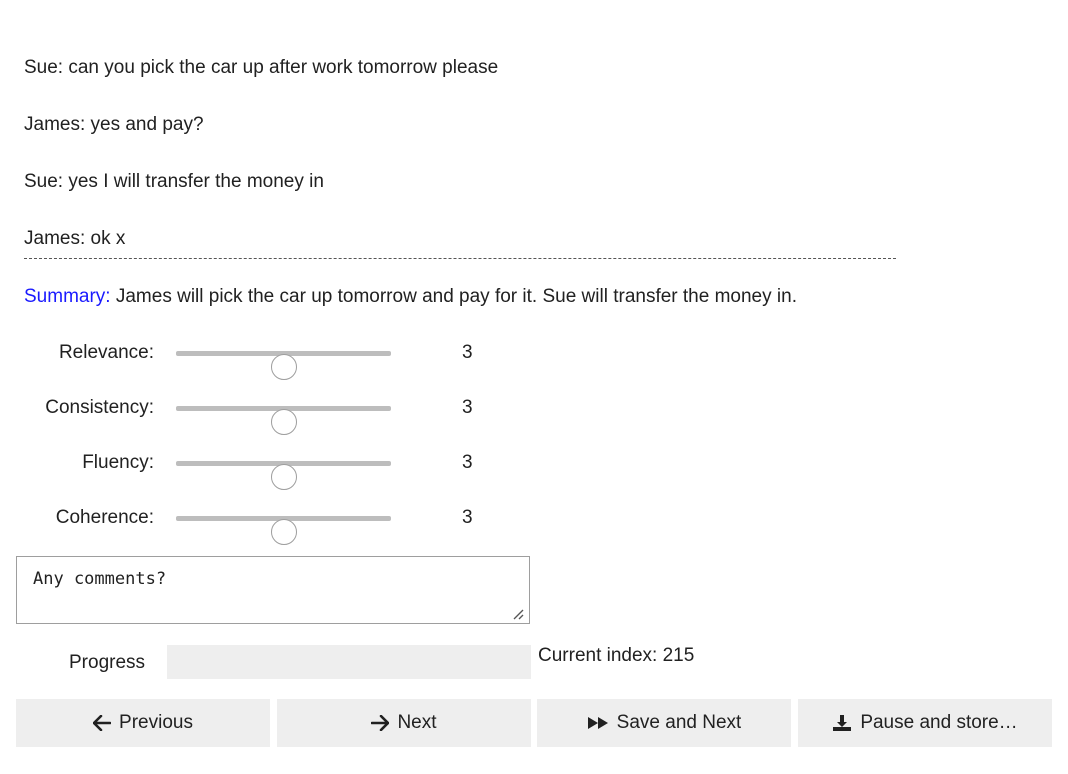 The image size is (1068, 774). Describe the element at coordinates (156, 722) in the screenshot. I see `previous-button-label: Previous` at that location.